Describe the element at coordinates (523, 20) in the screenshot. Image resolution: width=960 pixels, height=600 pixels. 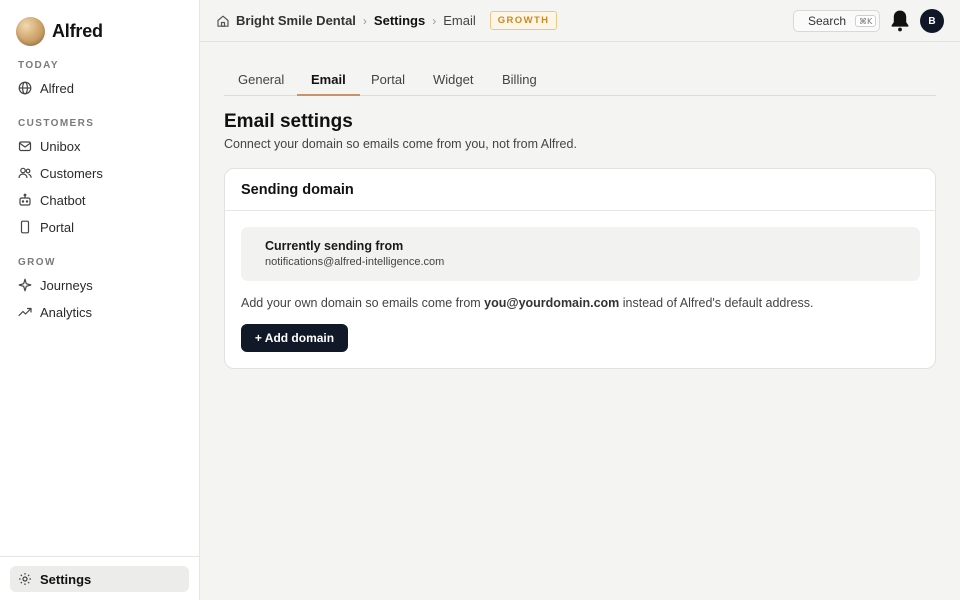
I see `plan-badge: GROWTH` at that location.